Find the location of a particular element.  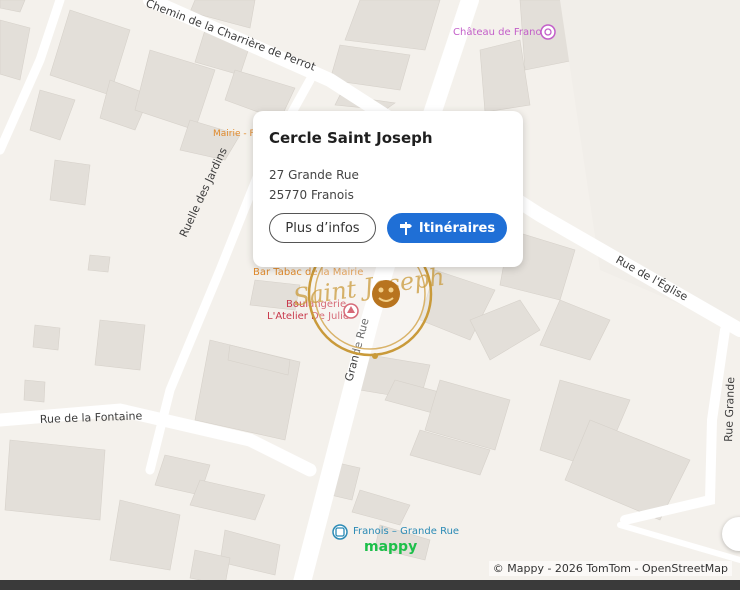

signpost-icon is located at coordinates (405, 228).